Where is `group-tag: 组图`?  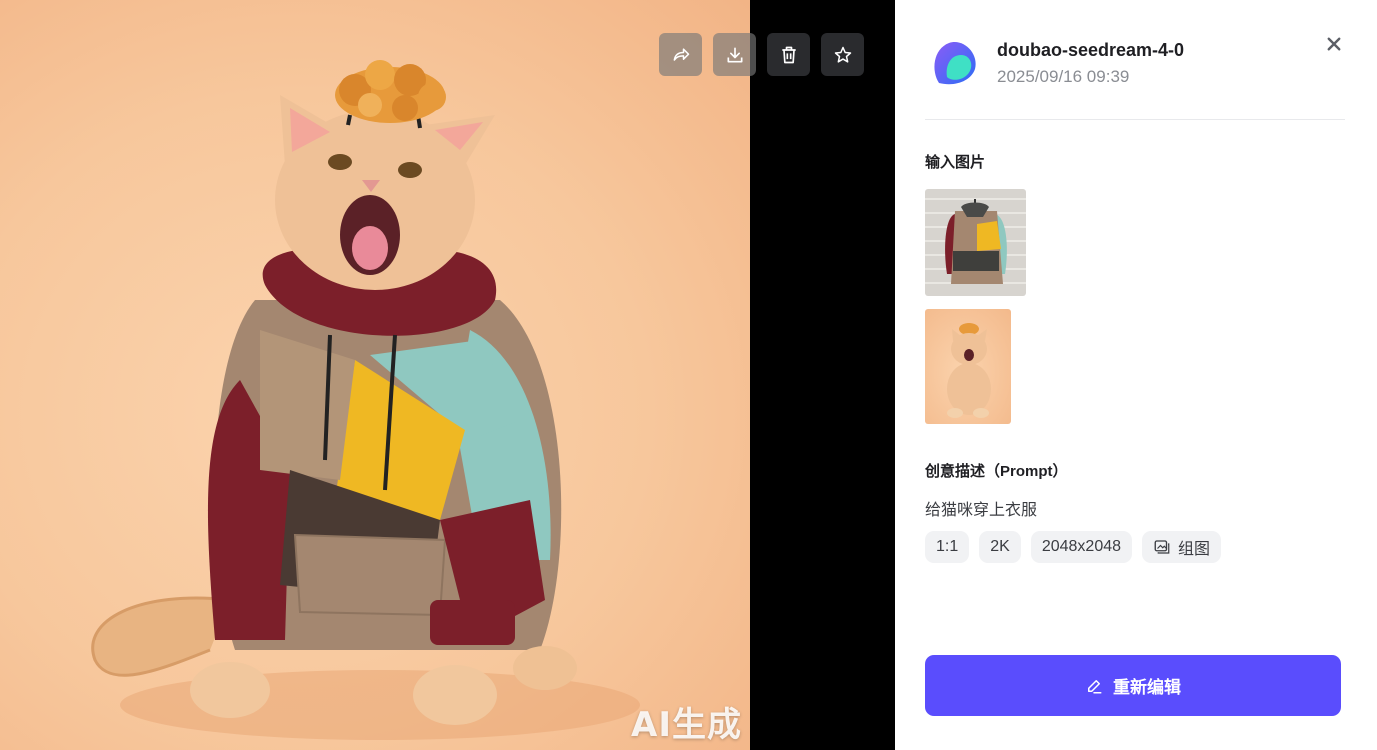
group-tag: 组图 is located at coordinates (1182, 547).